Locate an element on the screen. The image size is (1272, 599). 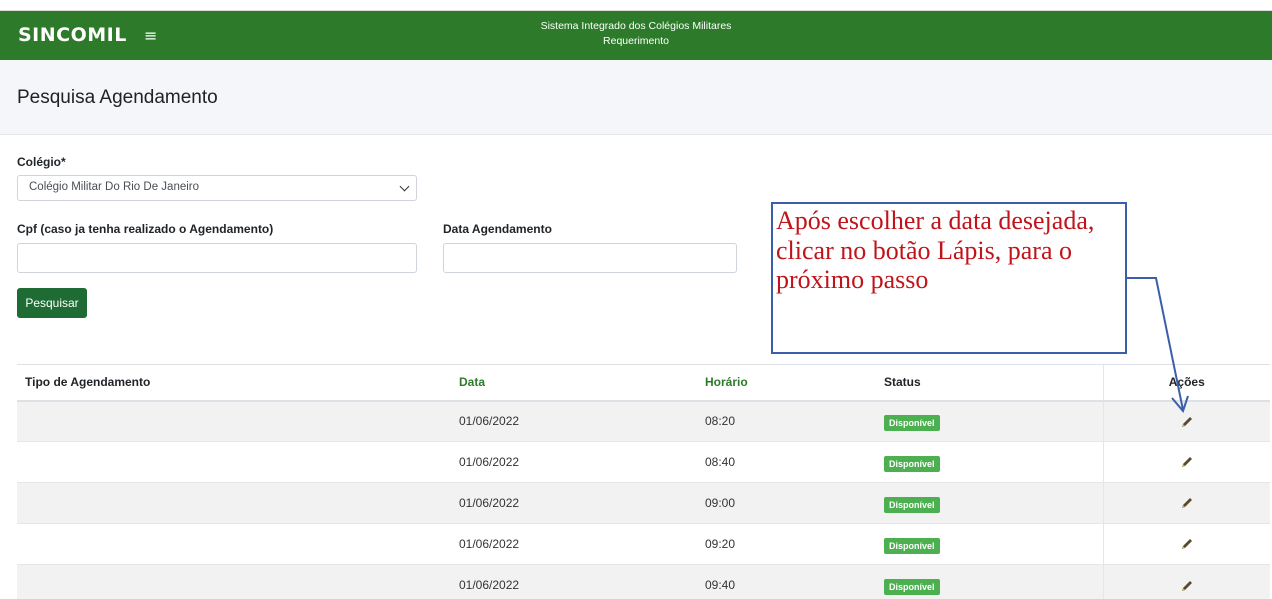
table-row: 01/06/2022 08:40 Disponível is located at coordinates (643, 462).